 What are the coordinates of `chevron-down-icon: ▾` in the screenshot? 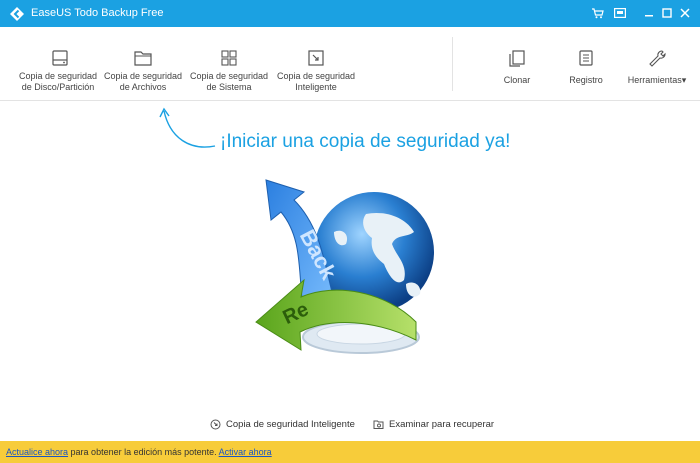 It's located at (684, 80).